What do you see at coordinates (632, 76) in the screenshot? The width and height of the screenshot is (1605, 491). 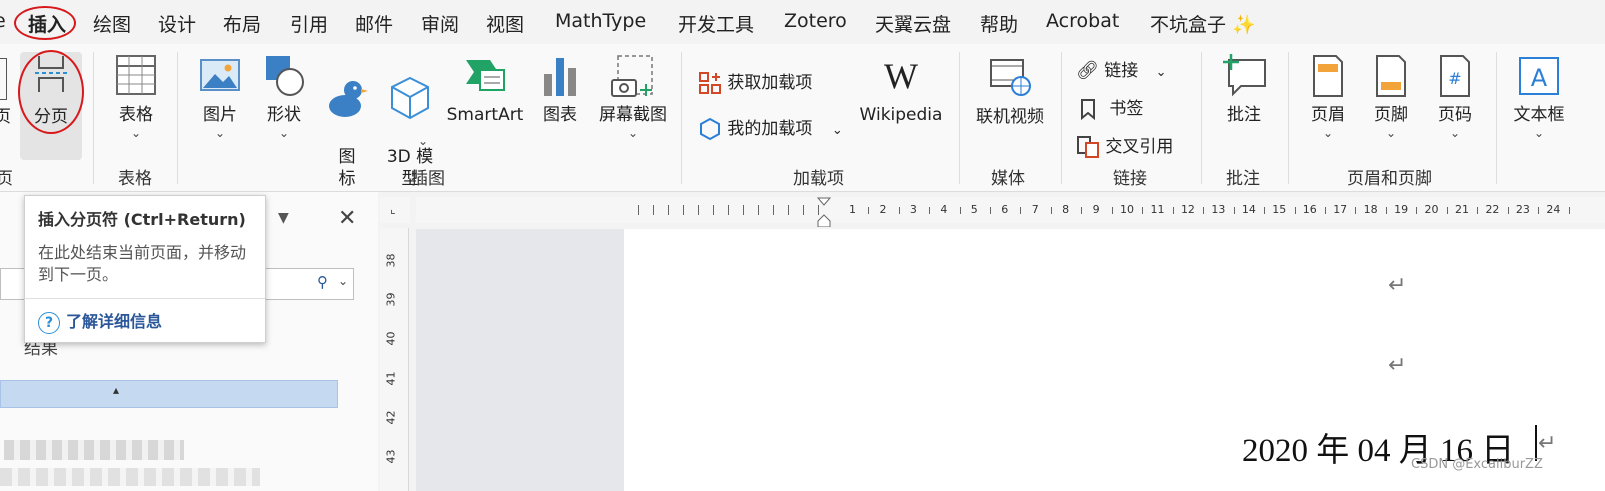 I see `screenshot-icon` at bounding box center [632, 76].